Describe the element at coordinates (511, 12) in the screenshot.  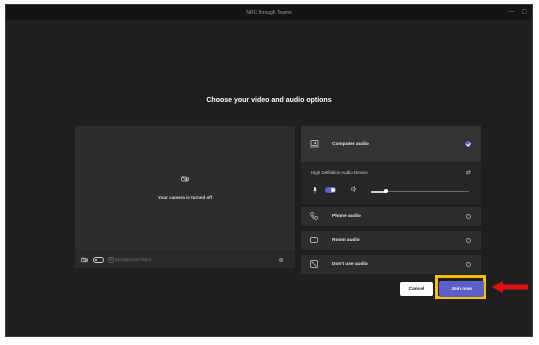
I see `minimize-icon: —` at that location.